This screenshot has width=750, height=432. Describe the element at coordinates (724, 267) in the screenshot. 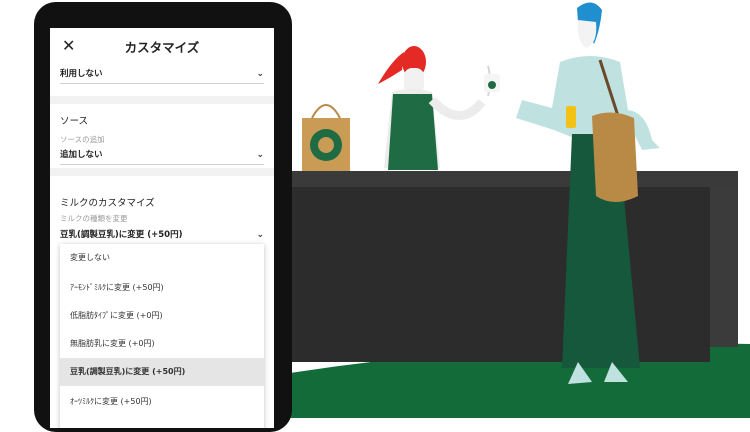

I see `counter-side` at that location.